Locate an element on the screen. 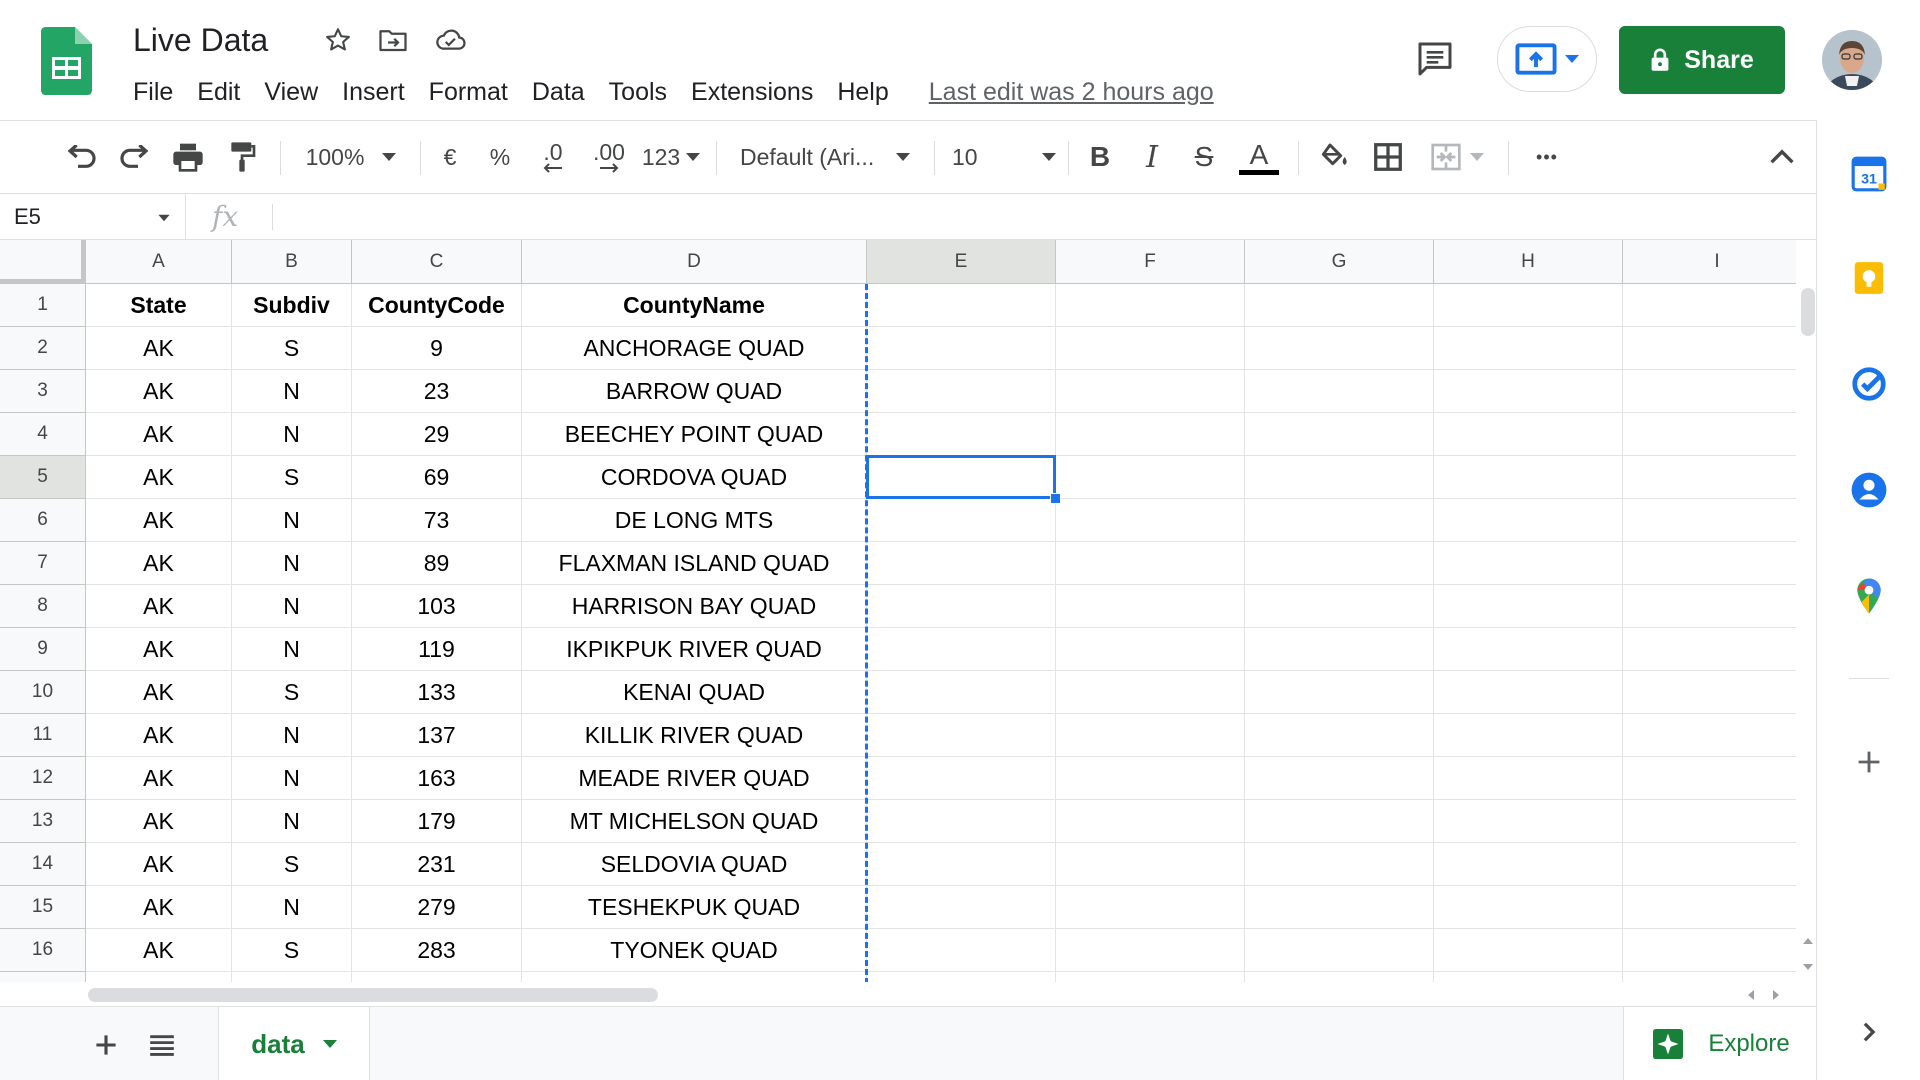  fill-color-button is located at coordinates (1334, 157).